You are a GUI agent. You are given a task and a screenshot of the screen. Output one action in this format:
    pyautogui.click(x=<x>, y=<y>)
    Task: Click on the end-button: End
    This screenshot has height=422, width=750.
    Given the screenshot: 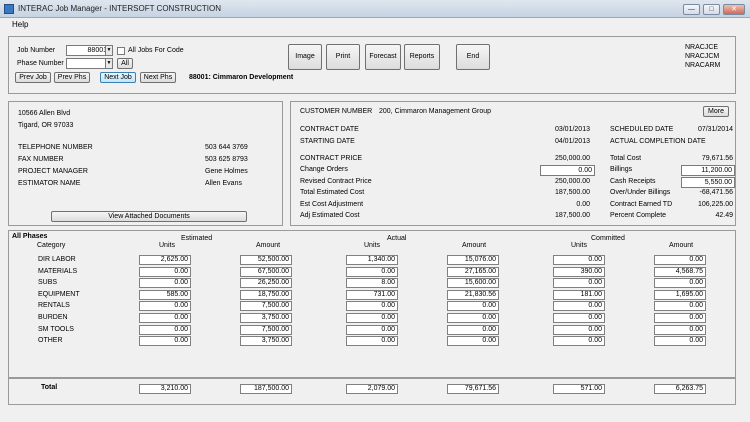 What is the action you would take?
    pyautogui.click(x=473, y=57)
    